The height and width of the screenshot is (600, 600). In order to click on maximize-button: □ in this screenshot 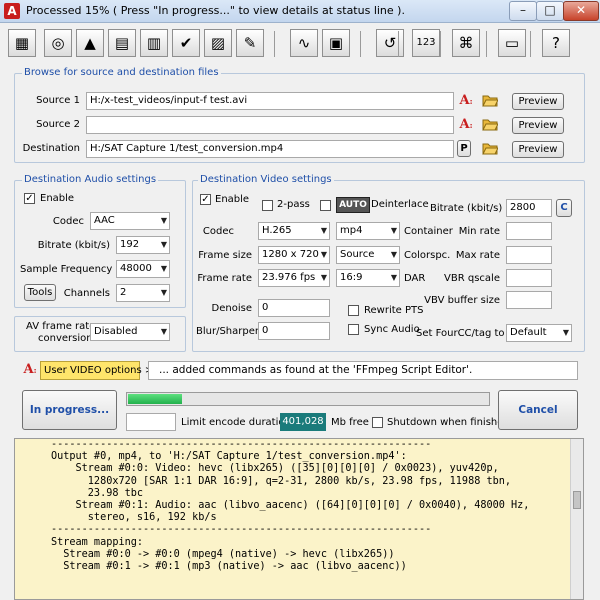, I will do `click(550, 11)`.